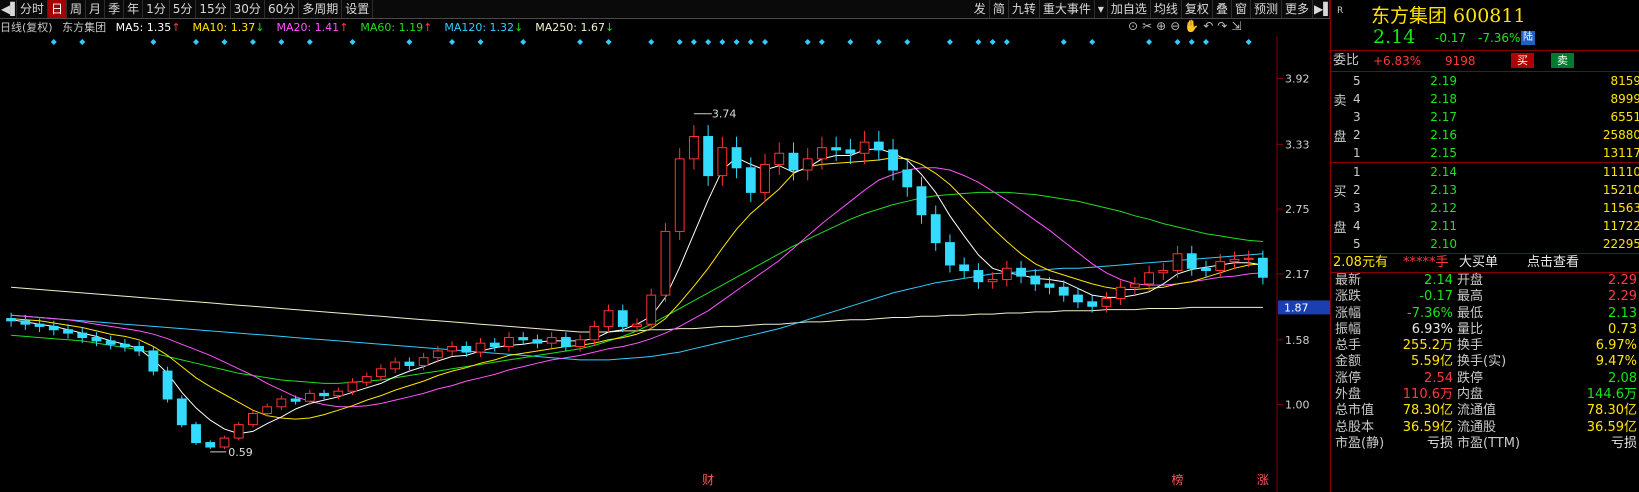 The width and height of the screenshot is (1639, 492). What do you see at coordinates (1443, 99) in the screenshot?
I see `ask-price: 2.18` at bounding box center [1443, 99].